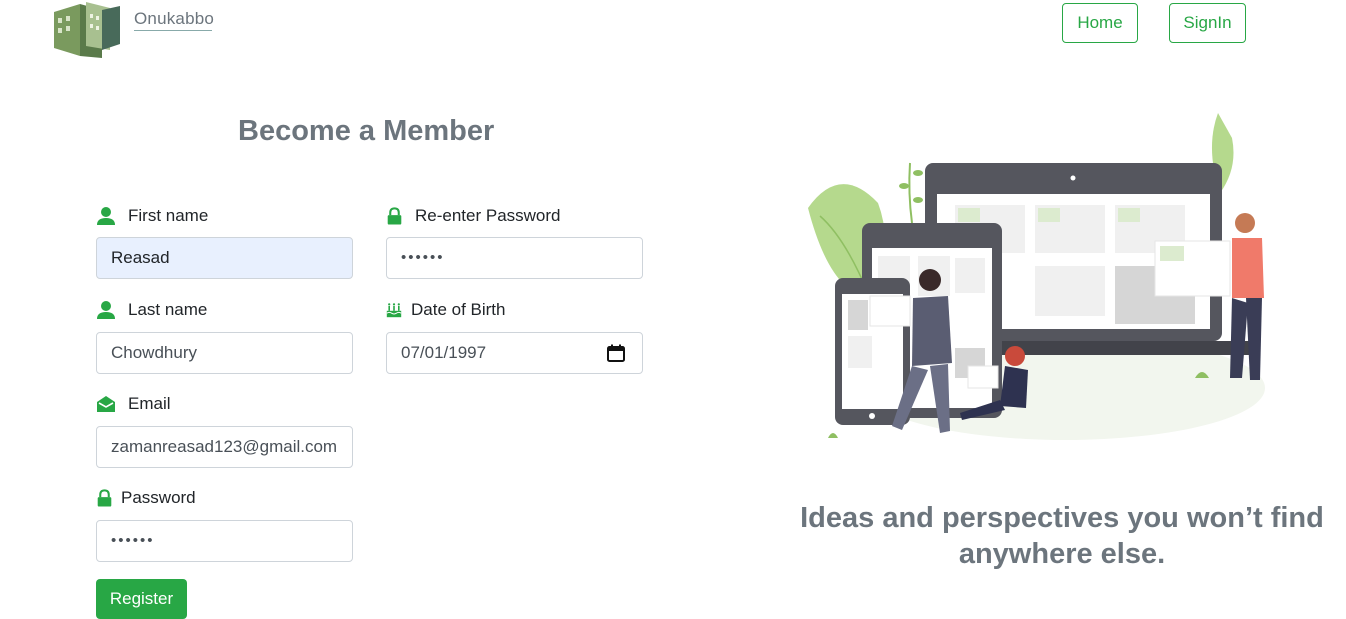 Image resolution: width=1346 pixels, height=619 pixels. I want to click on password-input: ••••••, so click(224, 541).